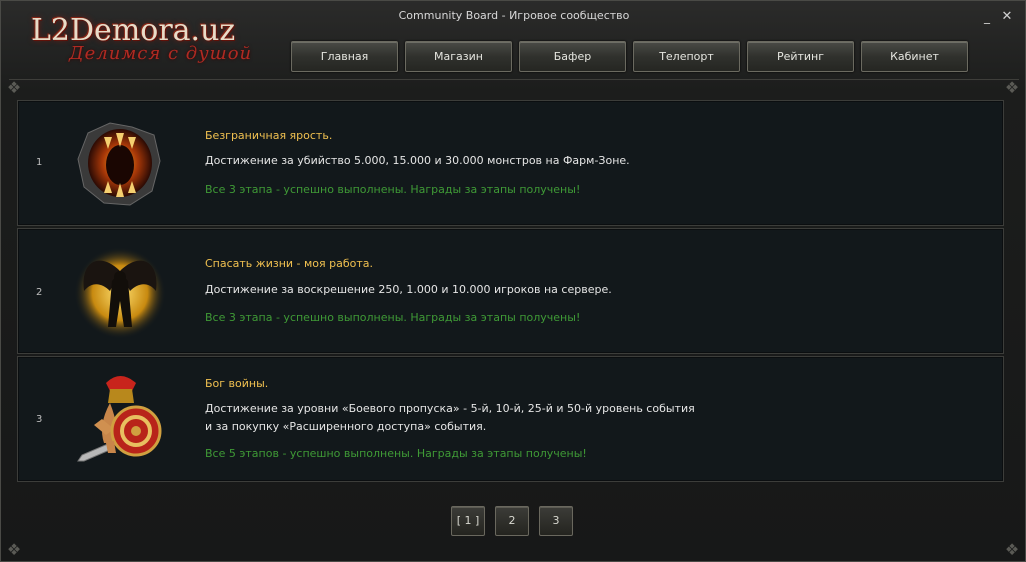 Image resolution: width=1026 pixels, height=562 pixels. Describe the element at coordinates (237, 383) in the screenshot. I see `achievement-title: Бог войны.` at that location.